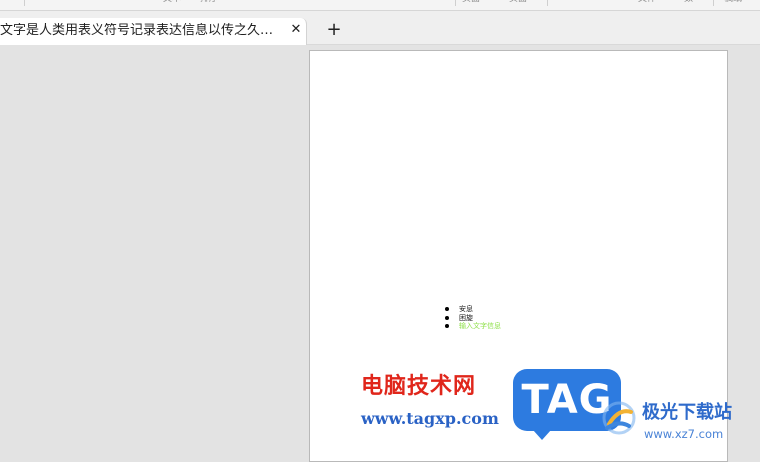  What do you see at coordinates (296, 30) in the screenshot?
I see `close-icon: ✕` at bounding box center [296, 30].